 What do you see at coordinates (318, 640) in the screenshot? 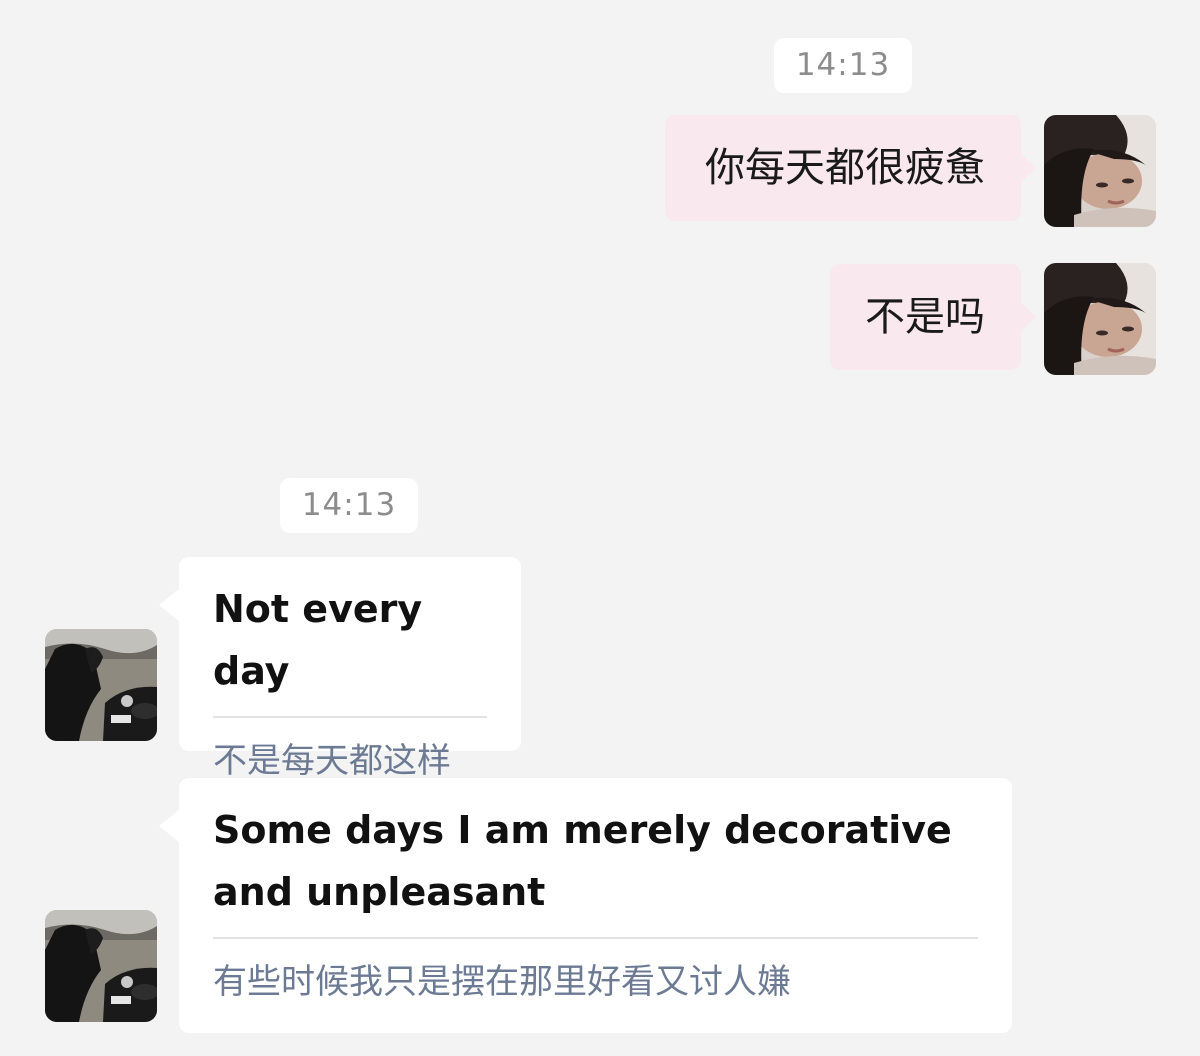
I see `message-original-text: Not every day` at bounding box center [318, 640].